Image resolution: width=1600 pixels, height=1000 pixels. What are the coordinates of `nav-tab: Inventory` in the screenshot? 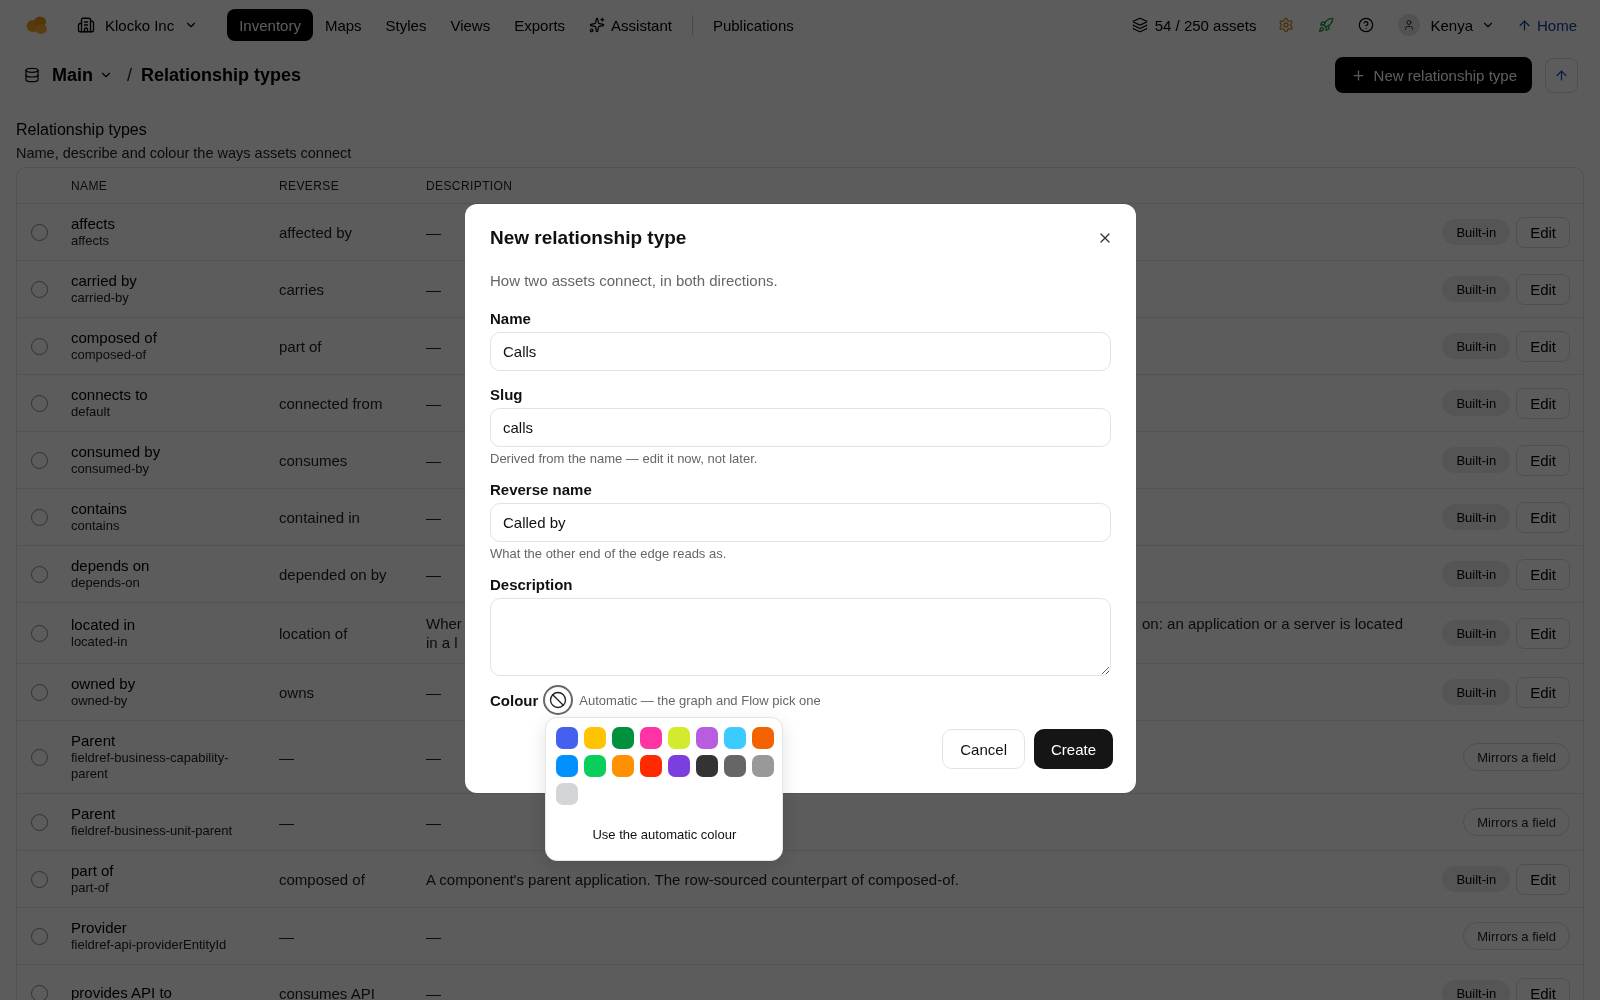 It's located at (270, 25).